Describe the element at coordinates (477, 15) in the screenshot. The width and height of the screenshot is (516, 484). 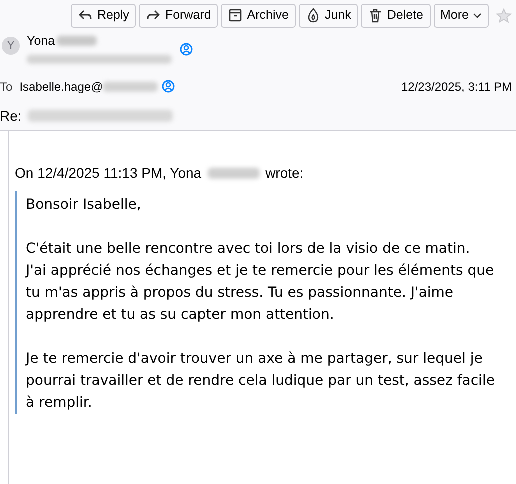
I see `chevron-down-icon` at that location.